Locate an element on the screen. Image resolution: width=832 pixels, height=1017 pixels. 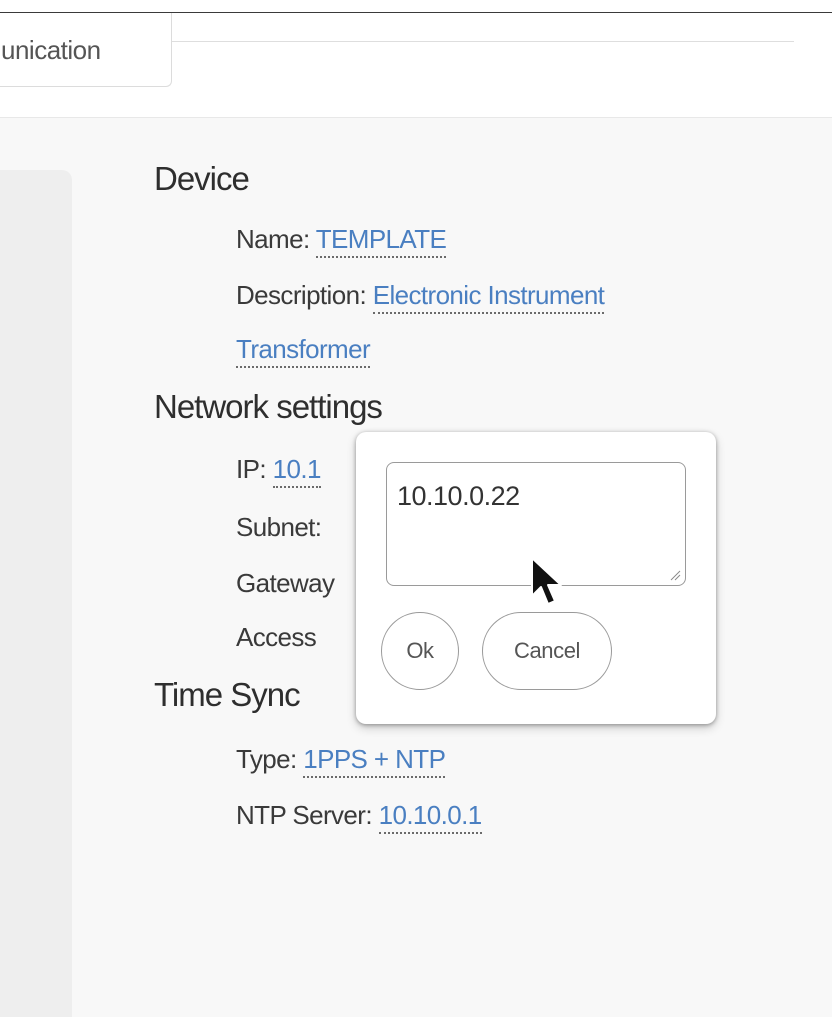
device-description-label: Description: is located at coordinates (304, 295).